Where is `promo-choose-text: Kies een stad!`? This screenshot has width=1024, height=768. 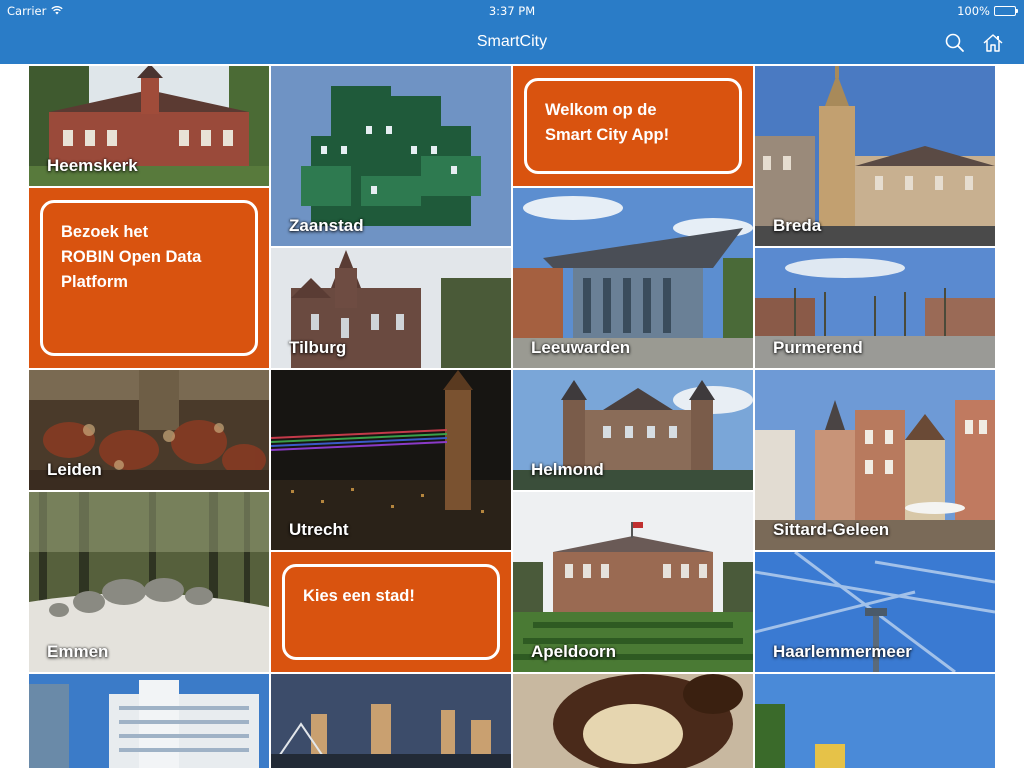
promo-choose-text: Kies een stad! is located at coordinates (359, 596).